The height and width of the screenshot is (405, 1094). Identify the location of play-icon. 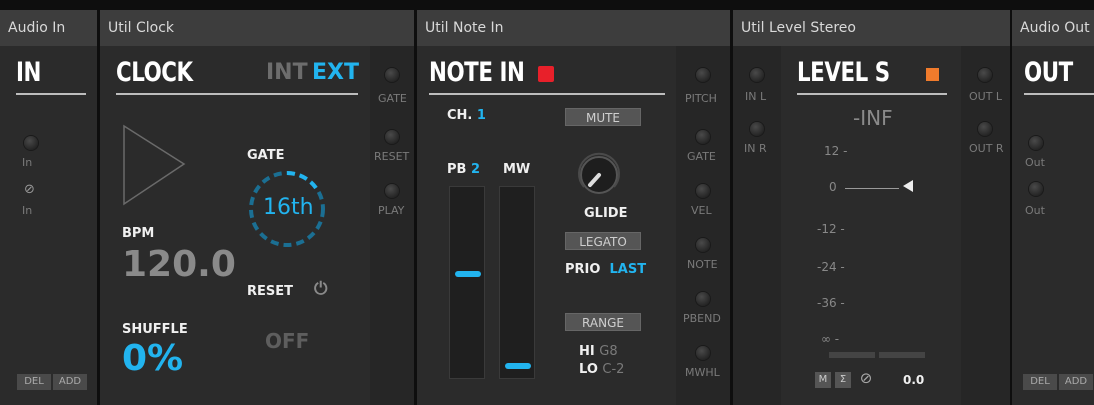
(155, 165).